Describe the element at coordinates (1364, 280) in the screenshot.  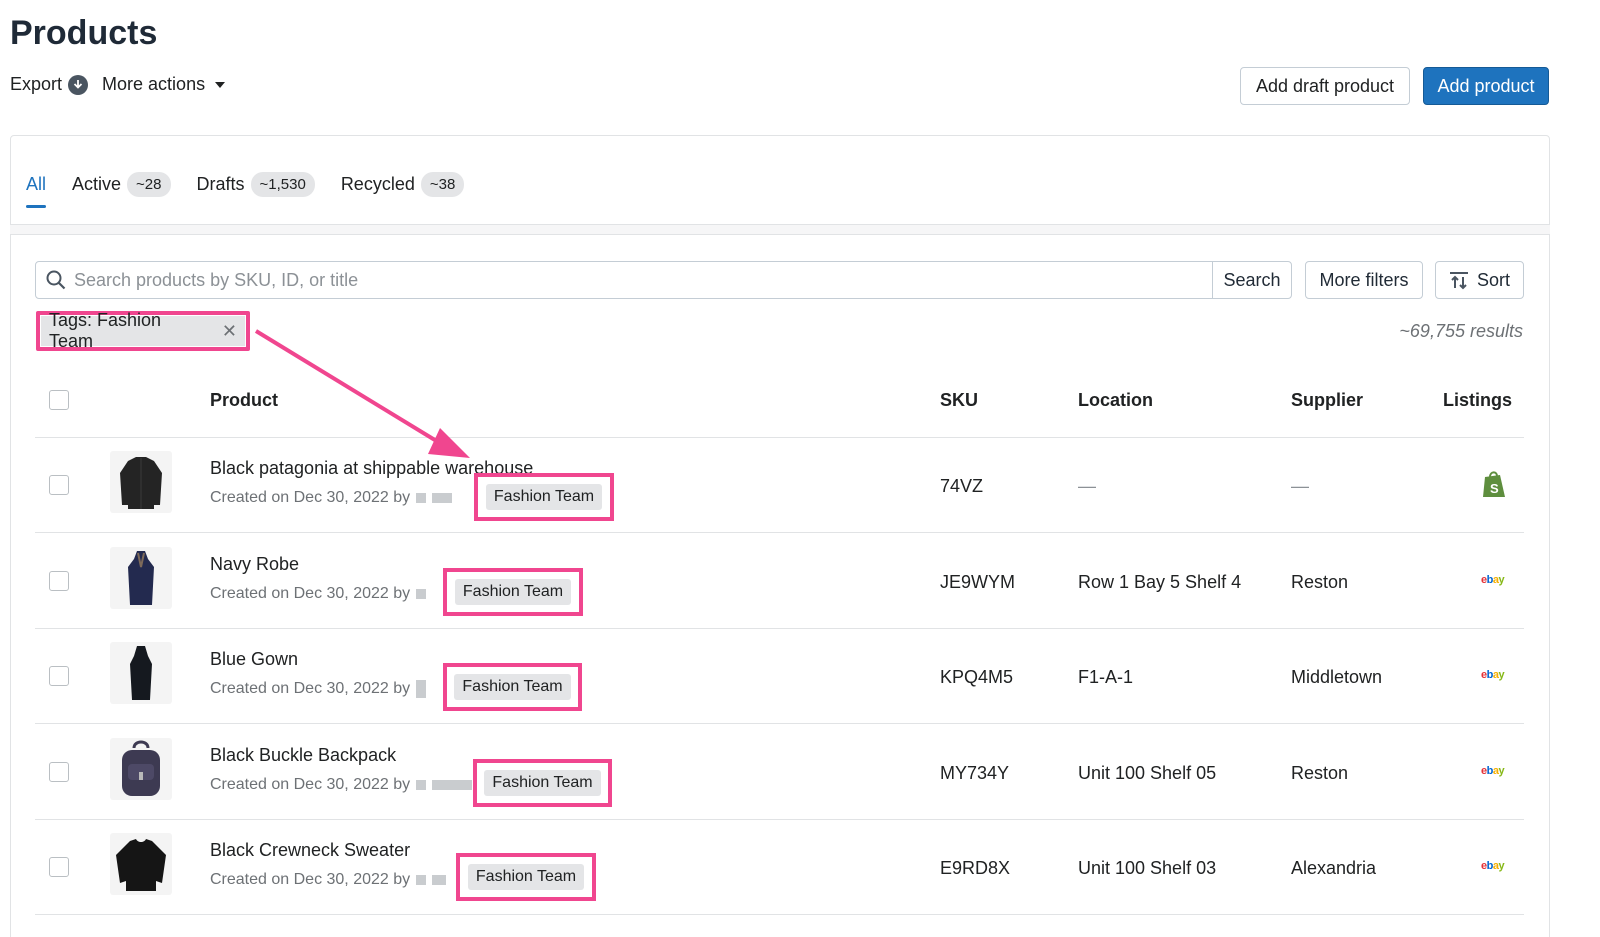
I see `more-filters-button: More filters` at that location.